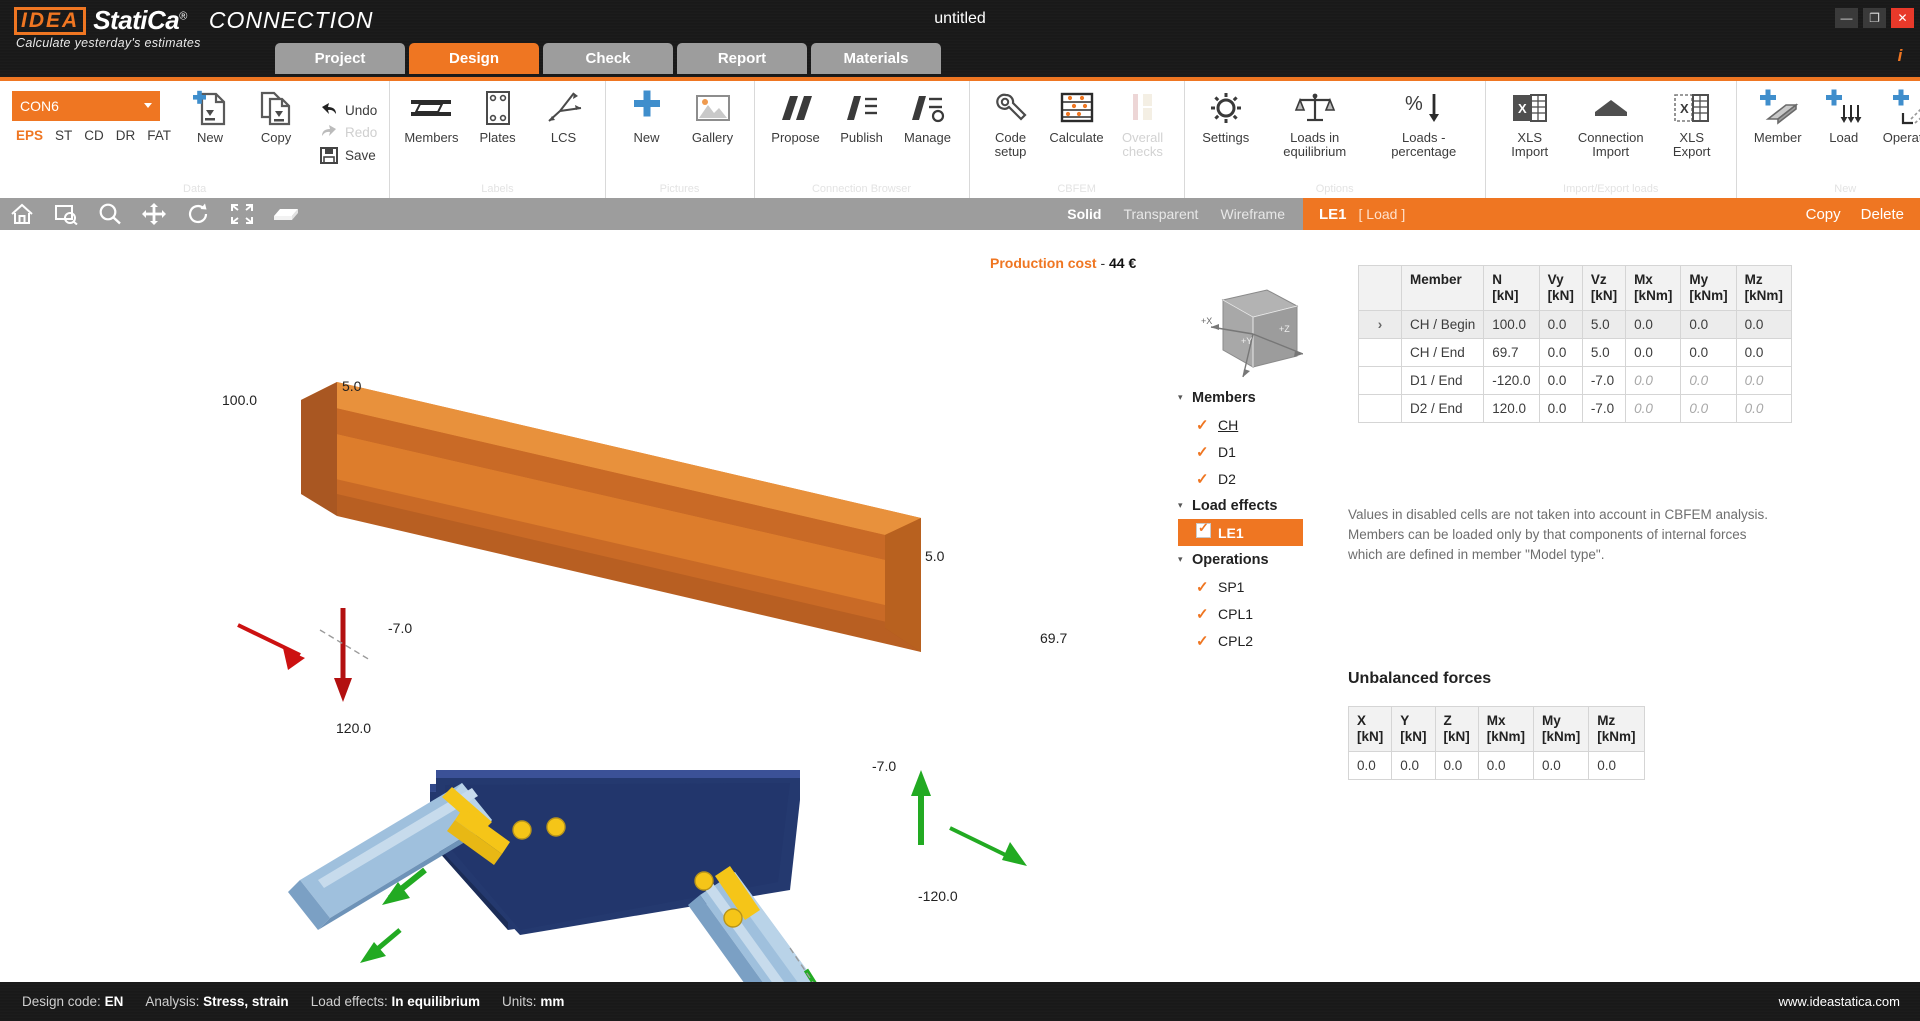 This screenshot has height=1021, width=1920. I want to click on new-picture-button: New, so click(647, 116).